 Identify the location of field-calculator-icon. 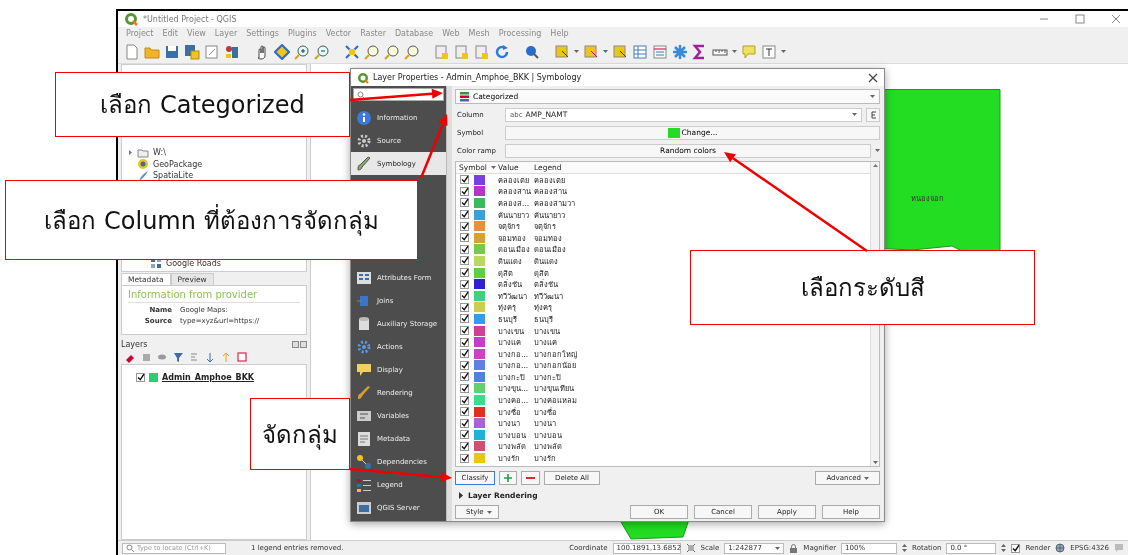
(660, 51).